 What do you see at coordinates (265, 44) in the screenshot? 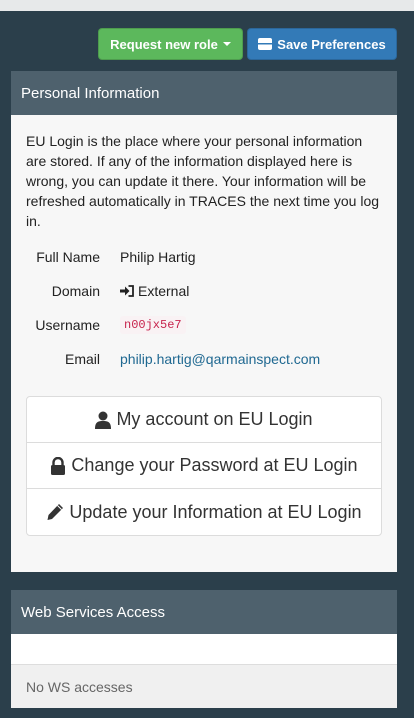
I see `save-icon` at bounding box center [265, 44].